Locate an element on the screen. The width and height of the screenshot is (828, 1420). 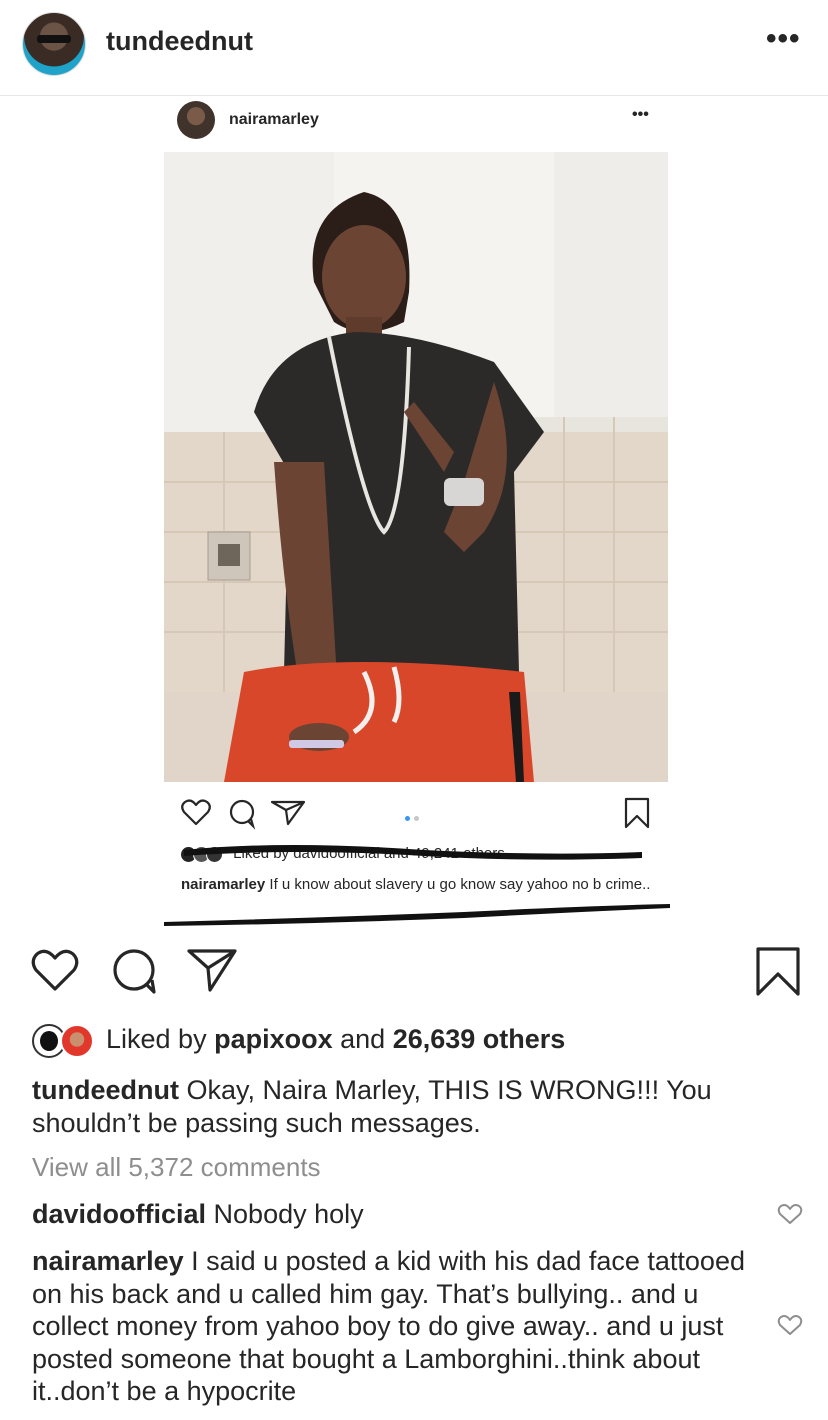
view-all-comments-link: View all 5,372 comments is located at coordinates (176, 1167).